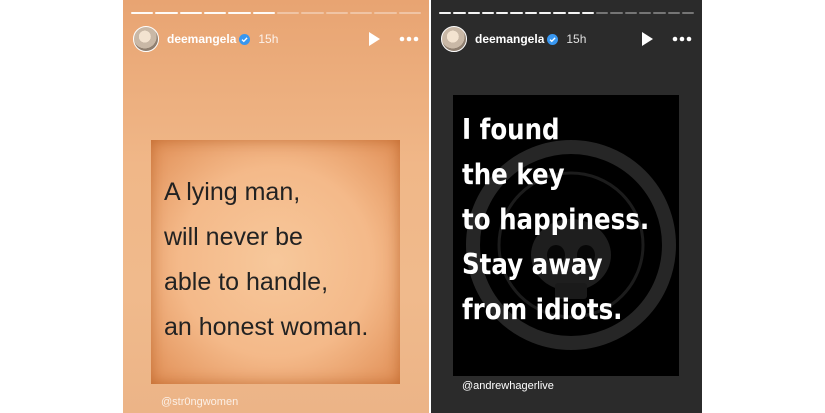 The width and height of the screenshot is (825, 413). I want to click on quote-line: A lying man,, so click(232, 192).